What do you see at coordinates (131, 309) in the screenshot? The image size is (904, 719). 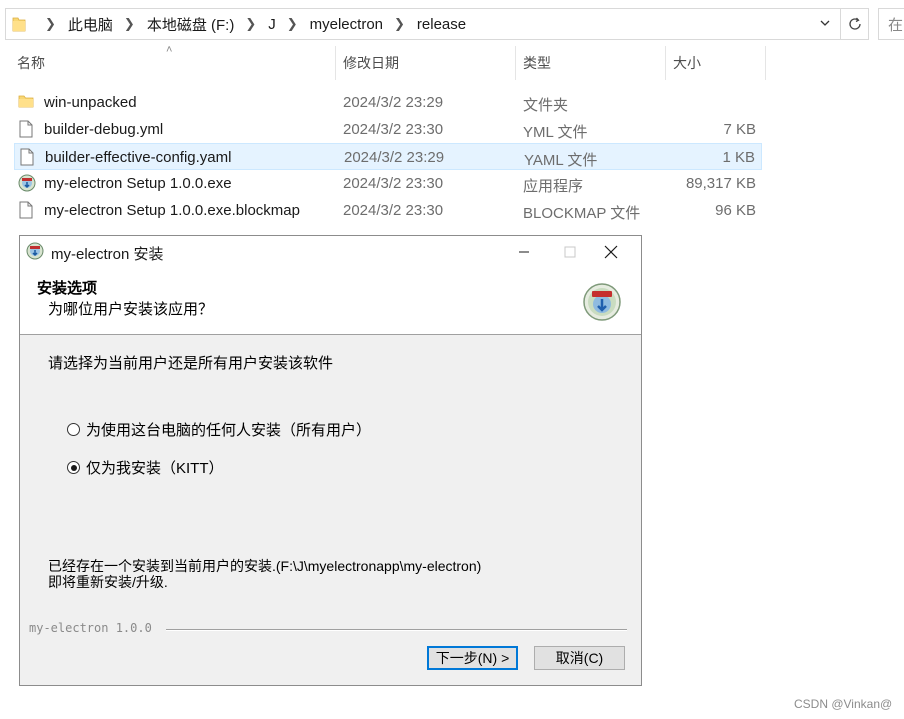 I see `page-subtitle: 为哪位用户安装该应用？` at bounding box center [131, 309].